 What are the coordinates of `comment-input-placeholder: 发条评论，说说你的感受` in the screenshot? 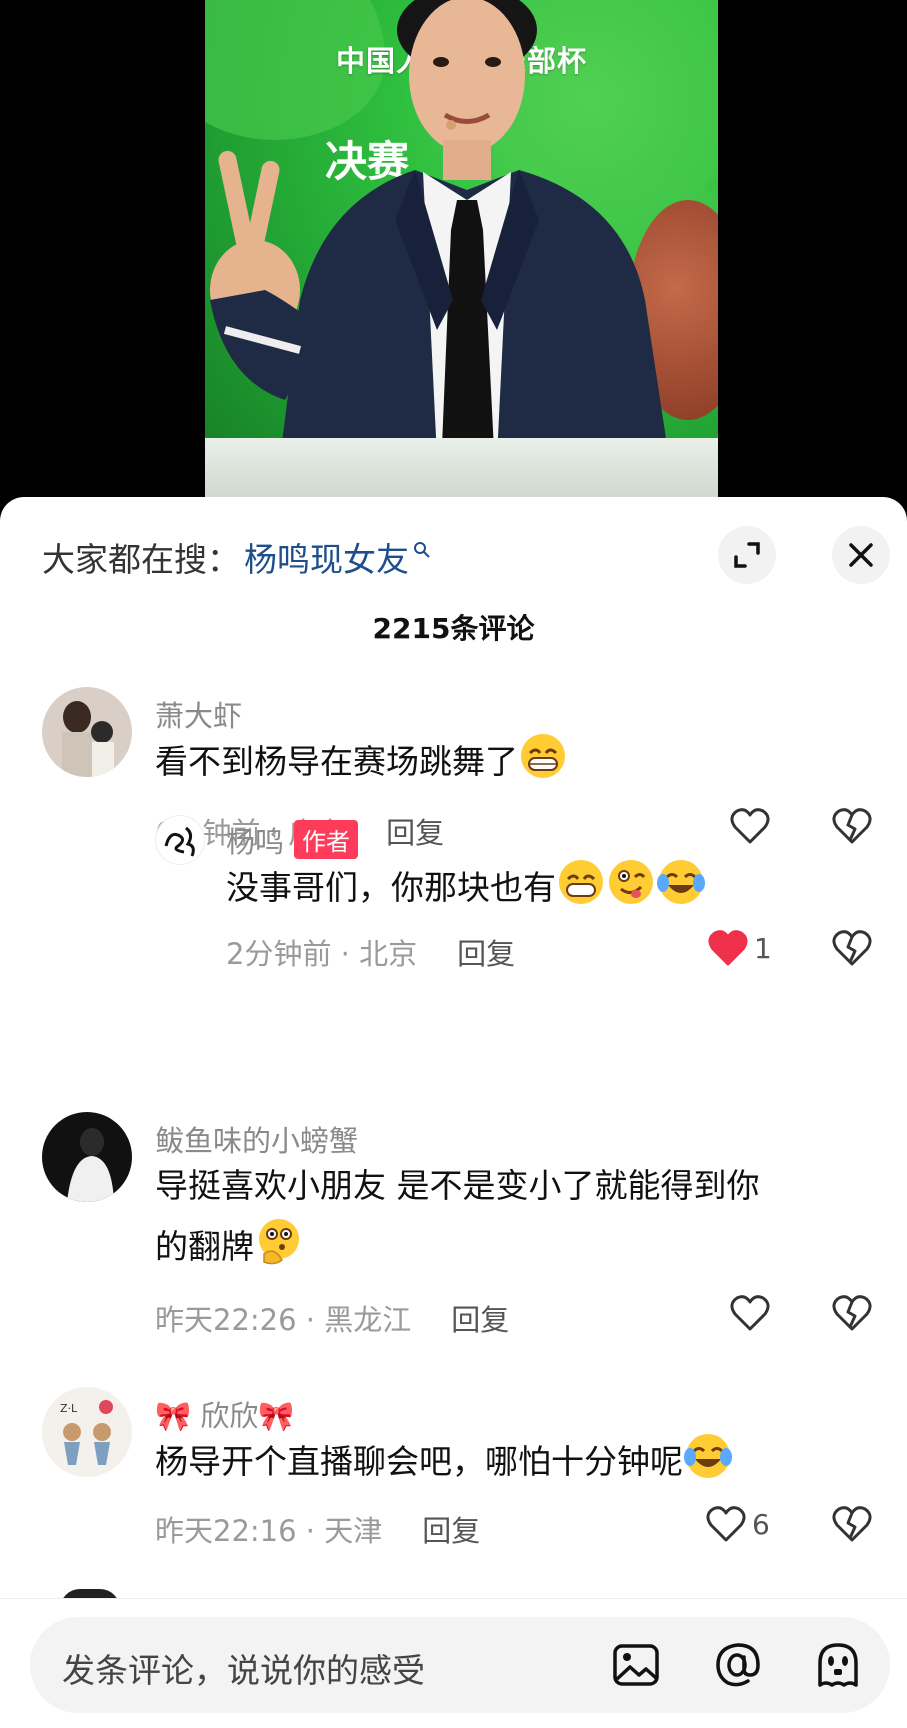 It's located at (243, 1670).